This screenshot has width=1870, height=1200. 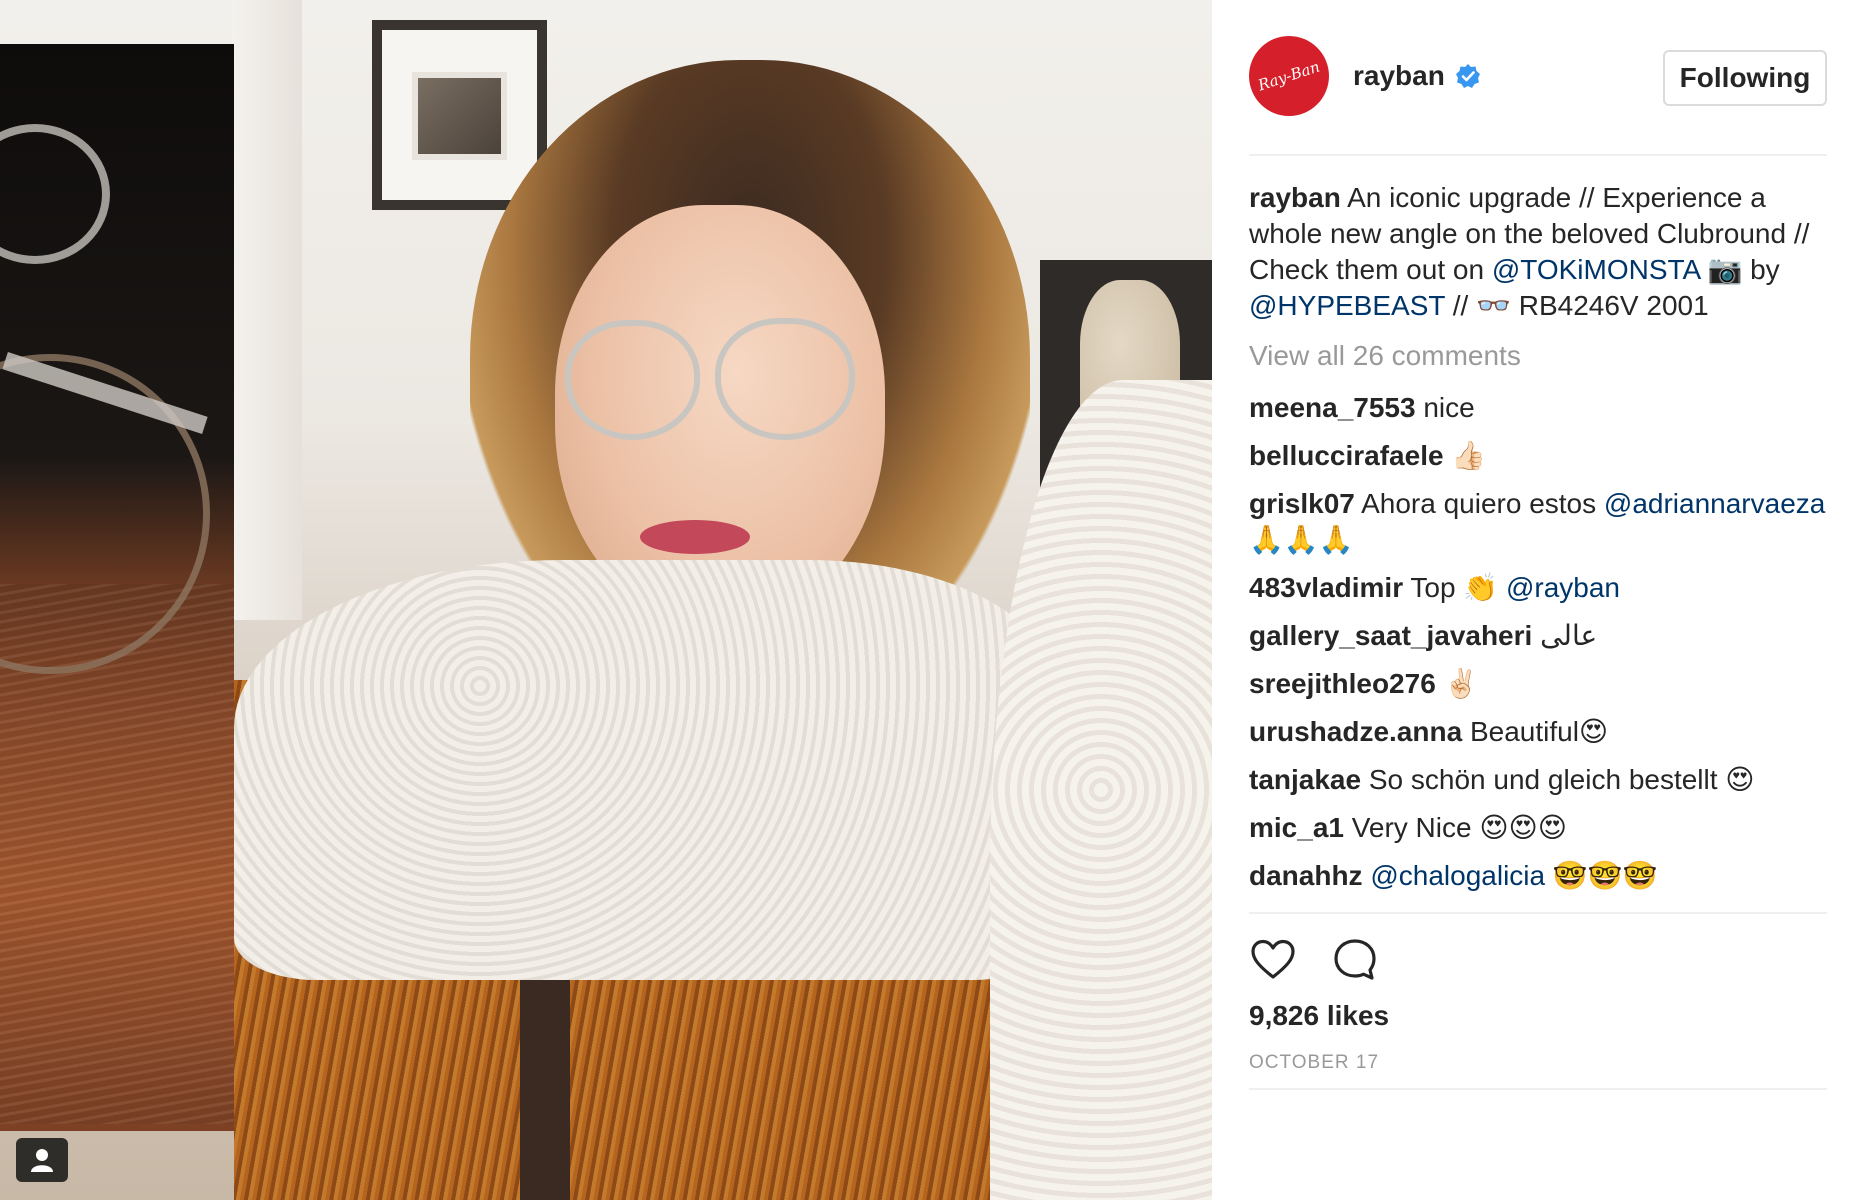 What do you see at coordinates (1455, 827) in the screenshot?
I see `comment-text: Very Nice 😍😍😍` at bounding box center [1455, 827].